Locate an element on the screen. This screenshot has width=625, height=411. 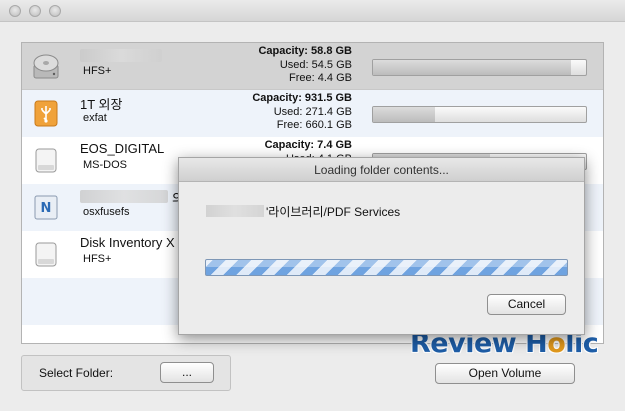
volume-free: Free: 4.4 GB is located at coordinates (320, 78).